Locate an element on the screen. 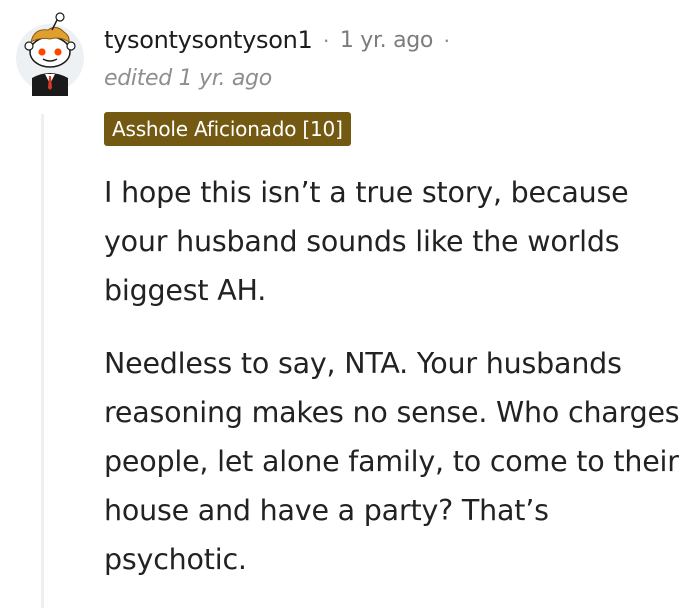  user-avatar is located at coordinates (50, 54).